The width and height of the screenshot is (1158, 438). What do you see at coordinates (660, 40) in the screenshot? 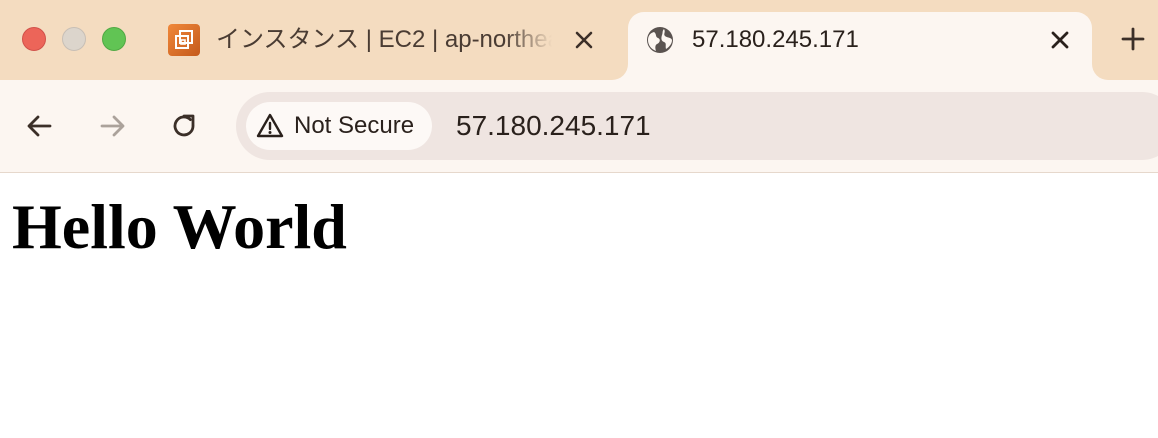
I see `globe-icon` at bounding box center [660, 40].